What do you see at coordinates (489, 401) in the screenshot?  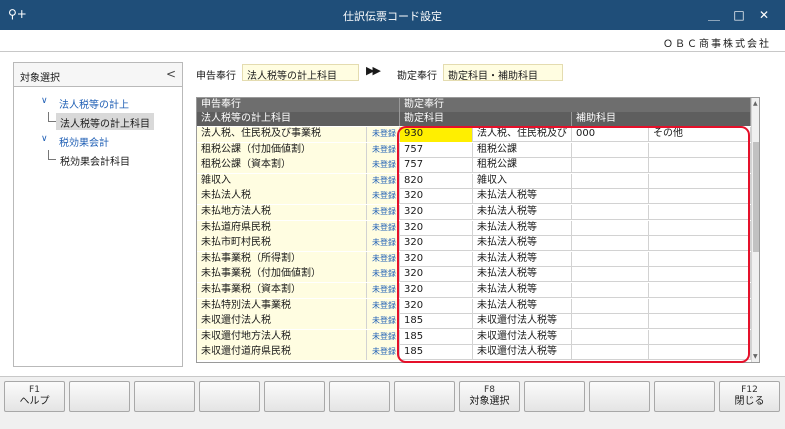 I see `fkey-label: 対象選択` at bounding box center [489, 401].